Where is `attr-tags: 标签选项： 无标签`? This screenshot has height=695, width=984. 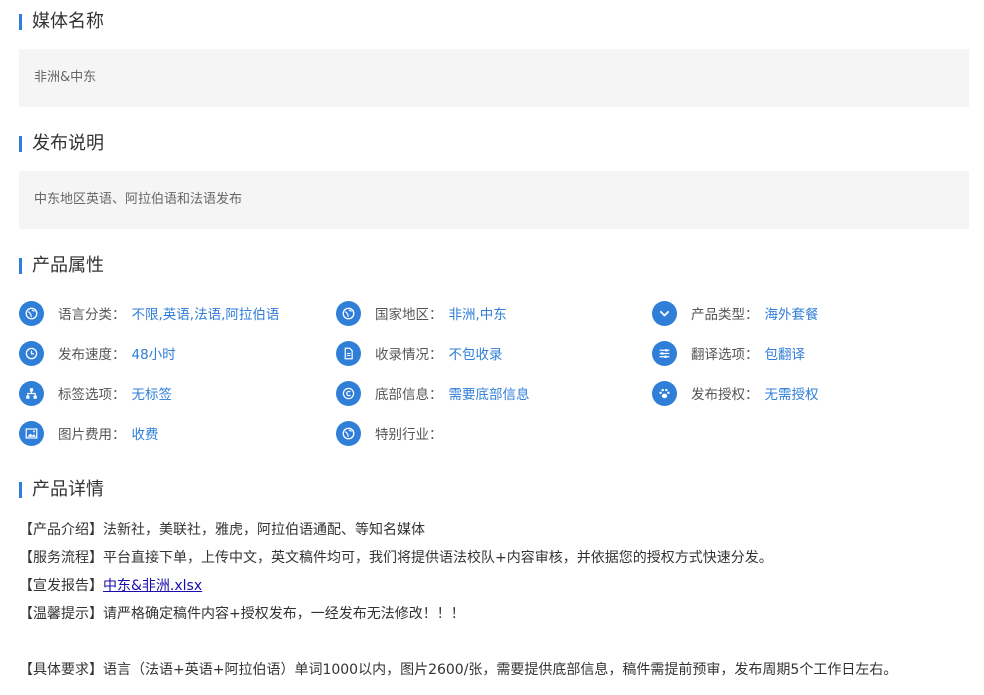 attr-tags: 标签选项： 无标签 is located at coordinates (95, 393).